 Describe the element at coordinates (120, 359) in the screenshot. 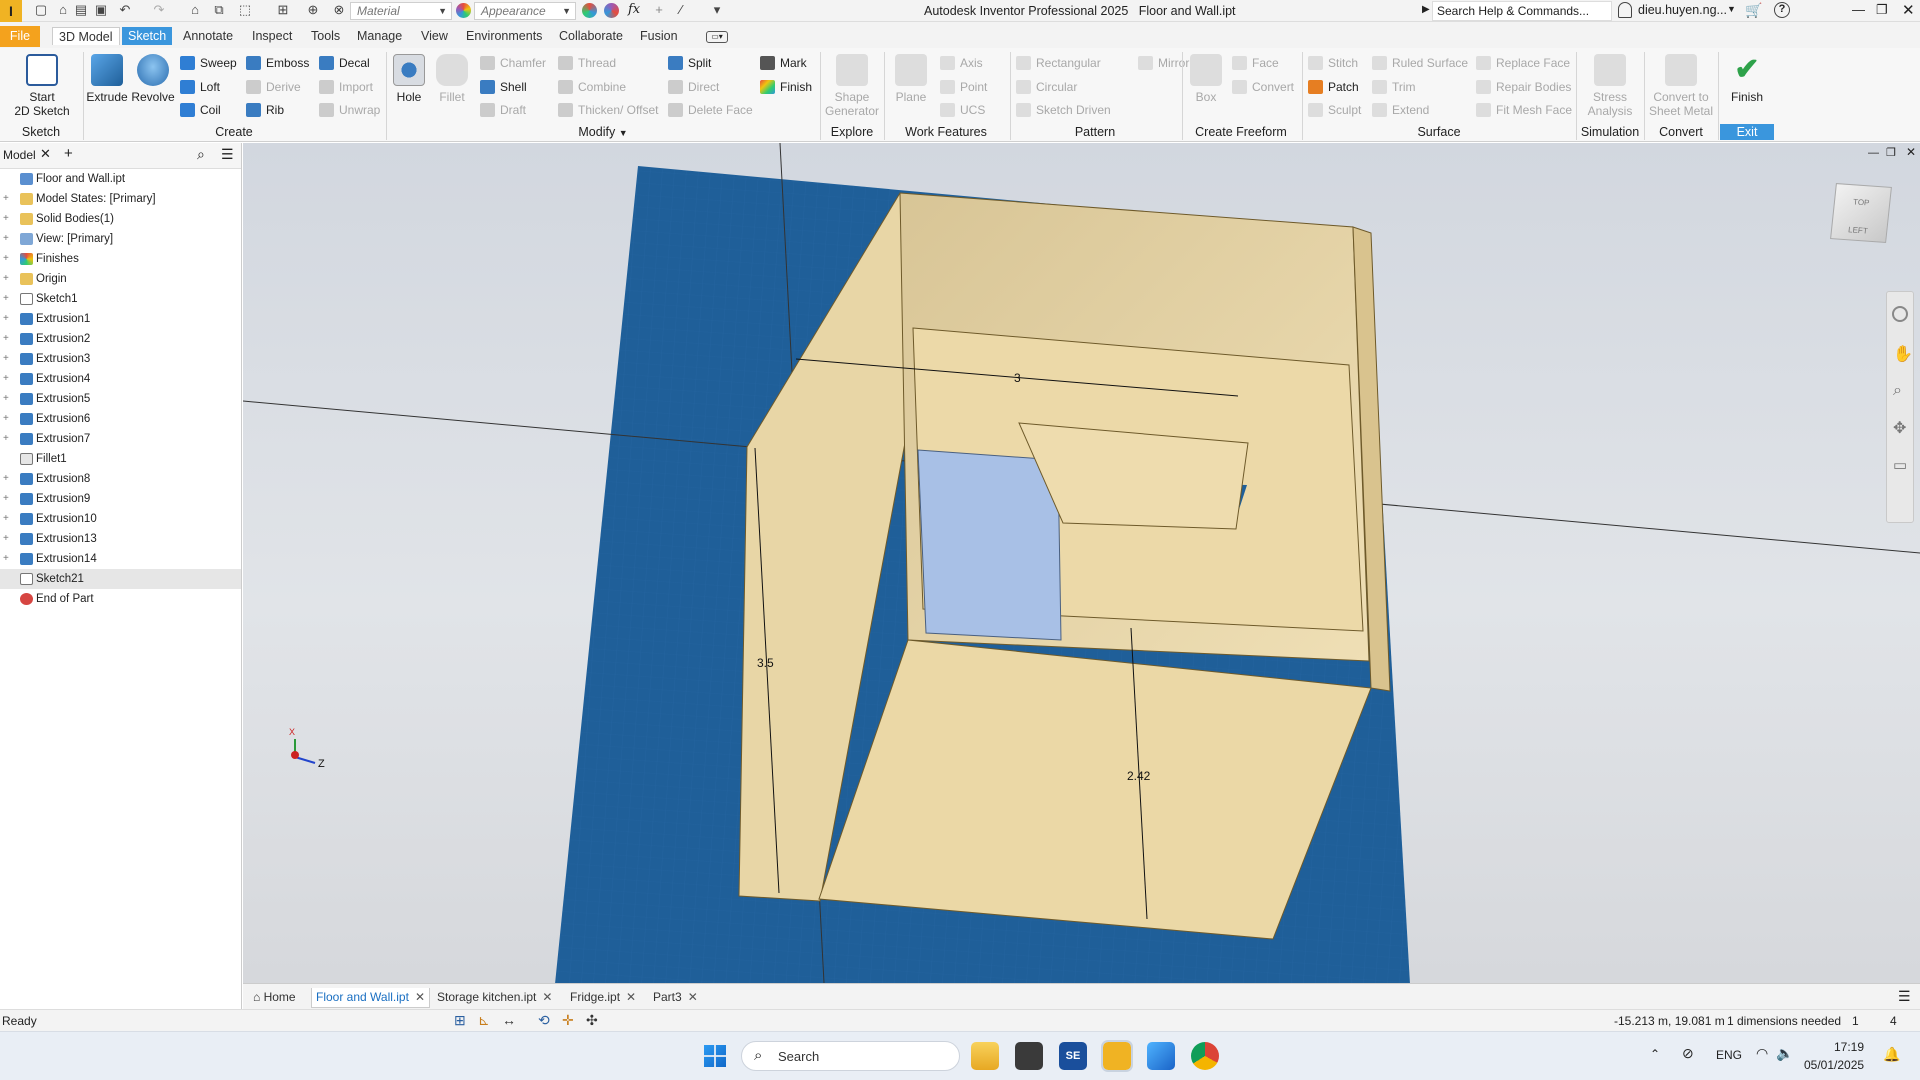

I see `browser-node: + Extrusion3` at that location.